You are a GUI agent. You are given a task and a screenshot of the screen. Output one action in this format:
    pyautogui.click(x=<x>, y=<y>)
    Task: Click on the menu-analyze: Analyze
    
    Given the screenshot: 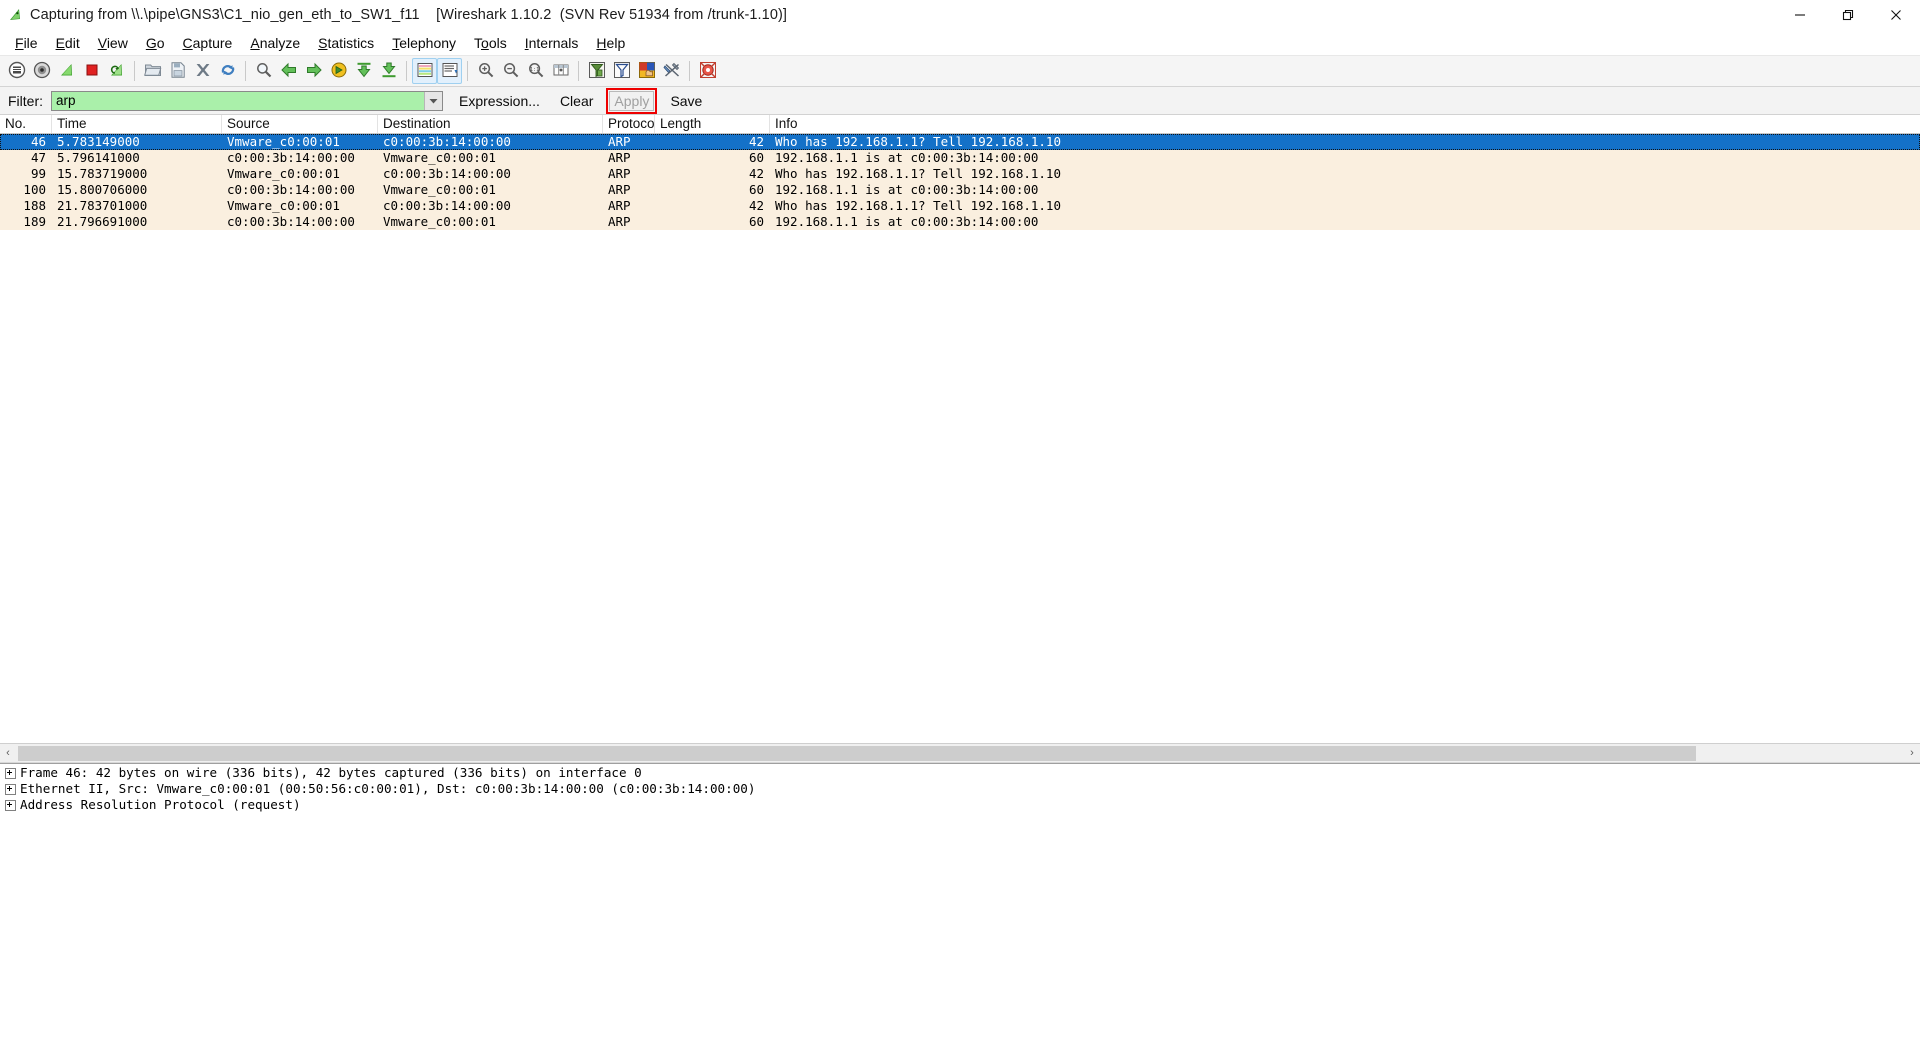 What is the action you would take?
    pyautogui.click(x=275, y=43)
    